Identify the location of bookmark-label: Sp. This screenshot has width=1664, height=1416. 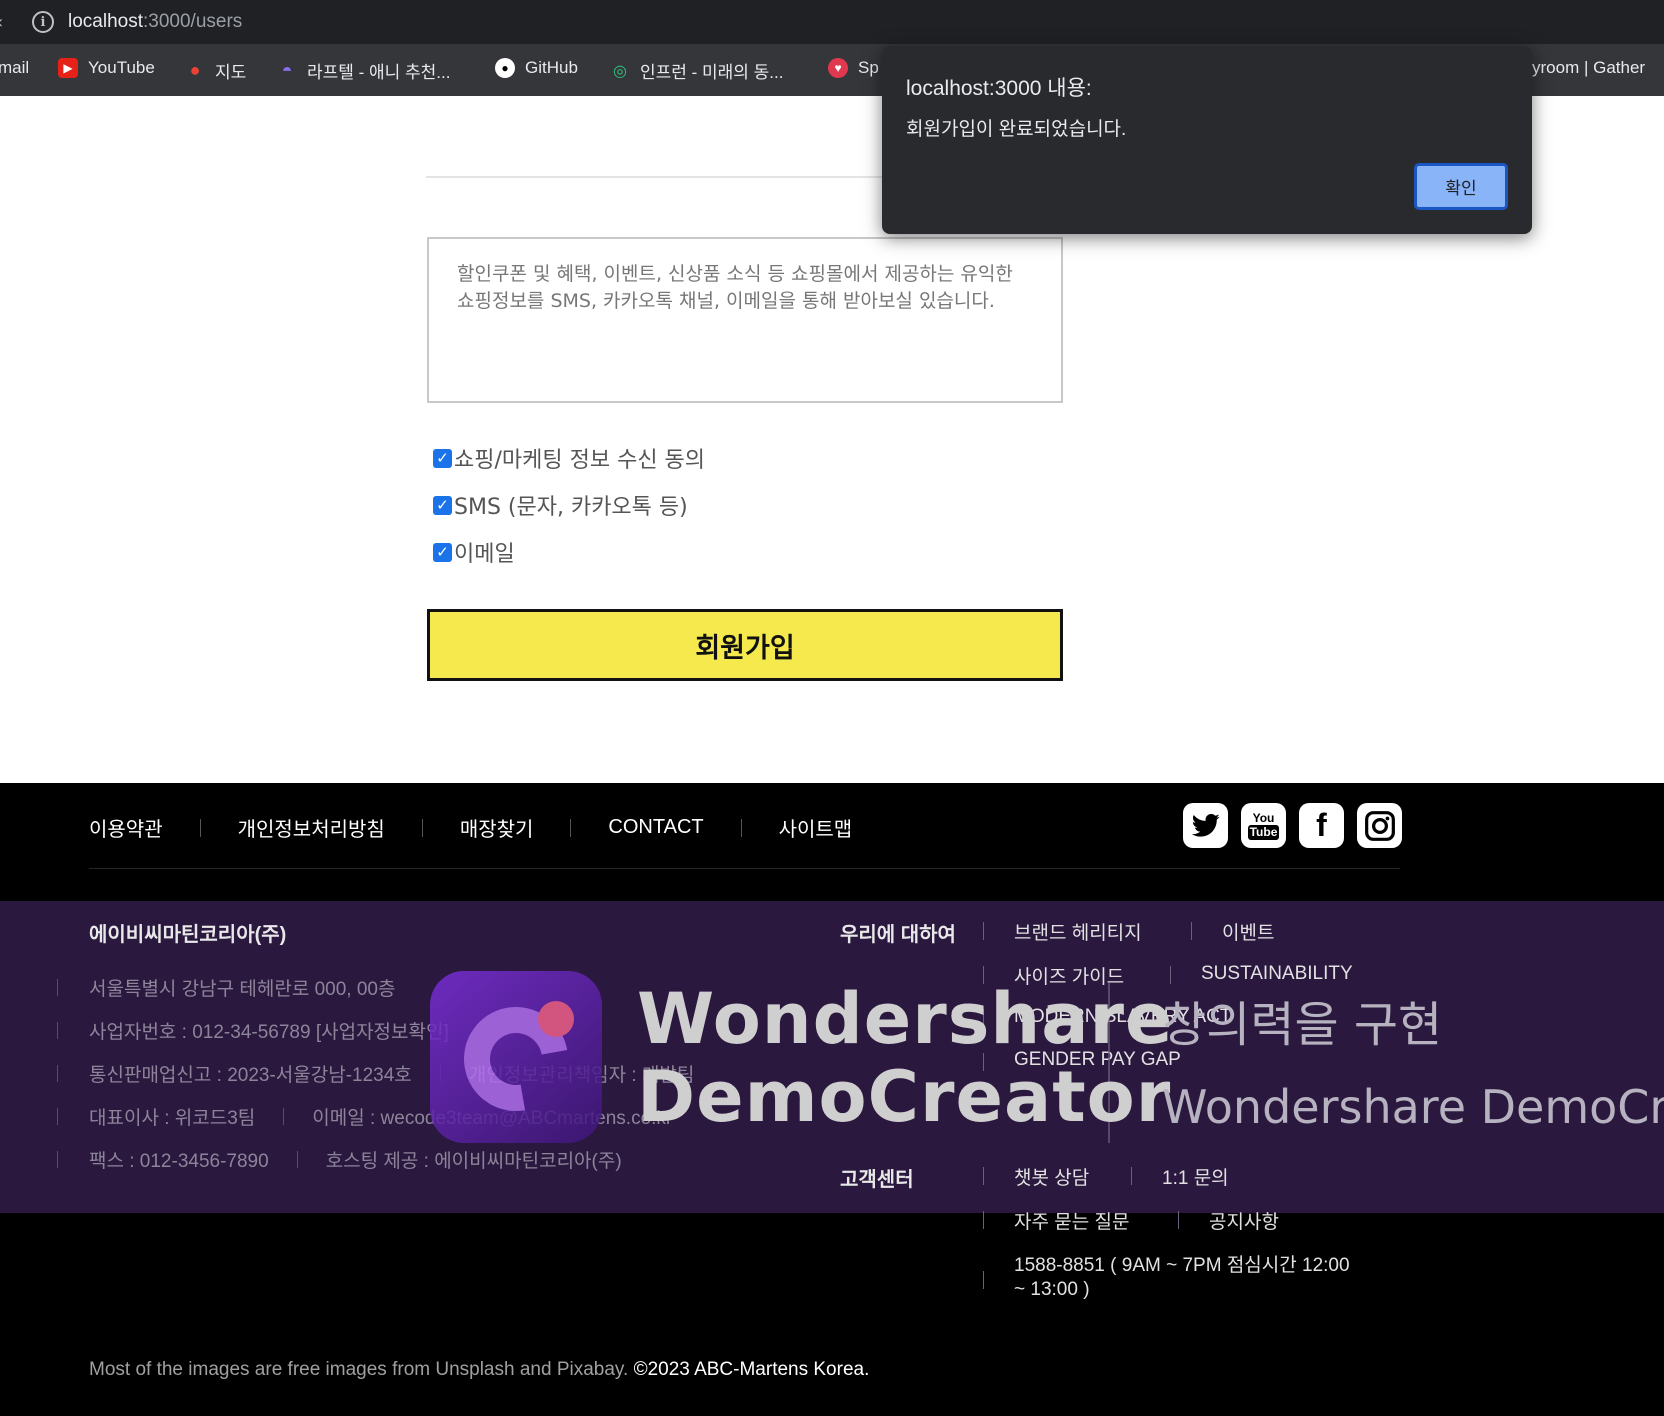
(868, 67).